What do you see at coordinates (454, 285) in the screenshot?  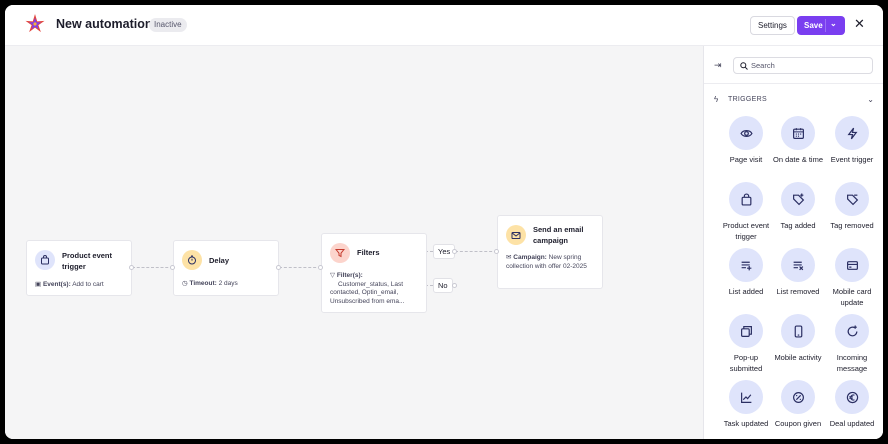 I see `branch-no-port` at bounding box center [454, 285].